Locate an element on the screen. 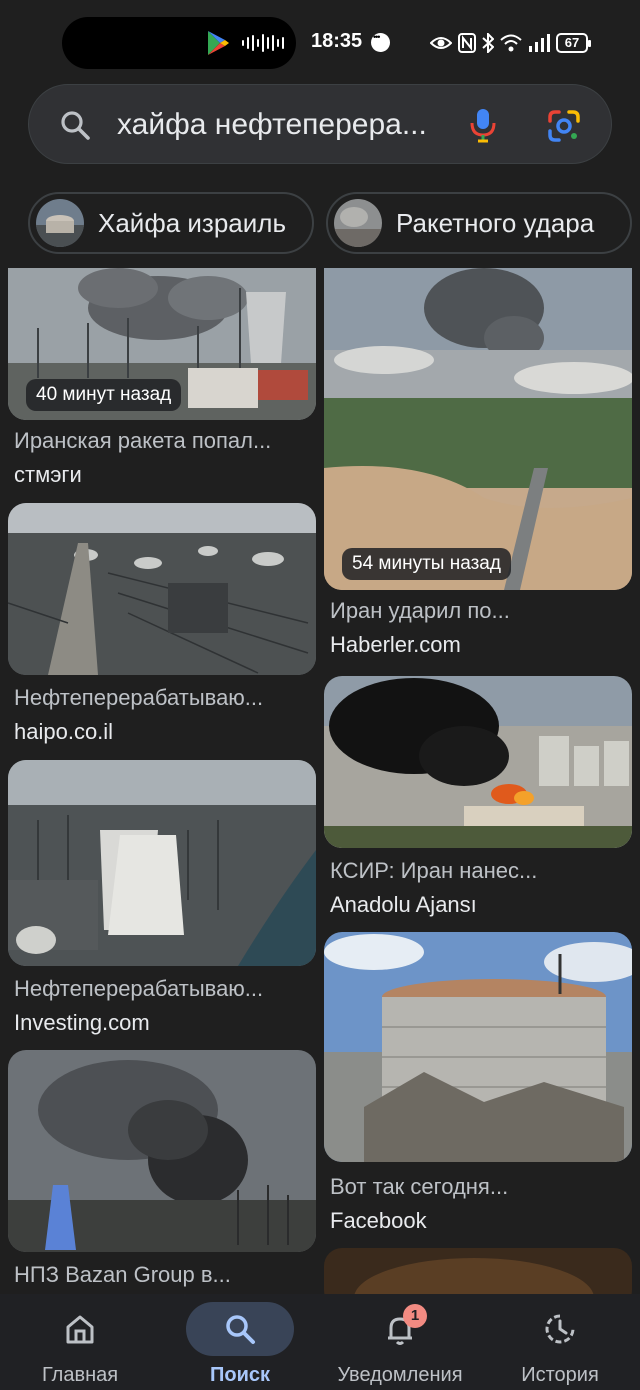 The image size is (640, 1390). clock: 18:35 is located at coordinates (337, 41).